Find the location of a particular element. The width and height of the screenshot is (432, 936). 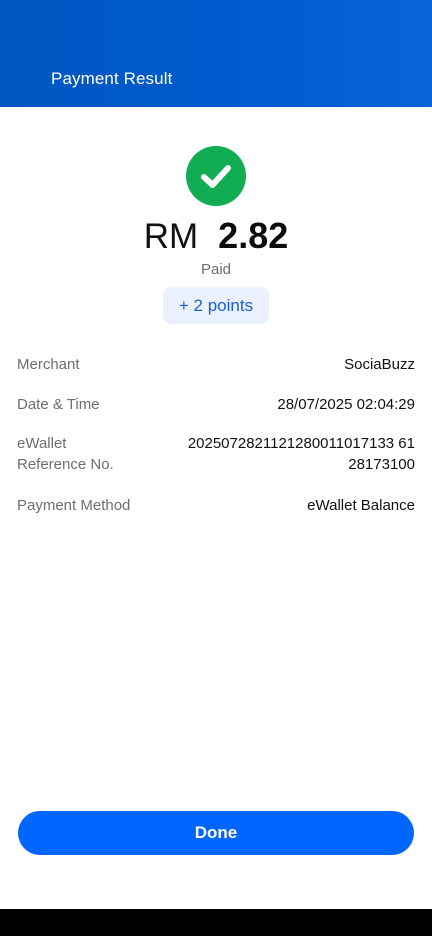

points-badge: + 2 points is located at coordinates (216, 305).